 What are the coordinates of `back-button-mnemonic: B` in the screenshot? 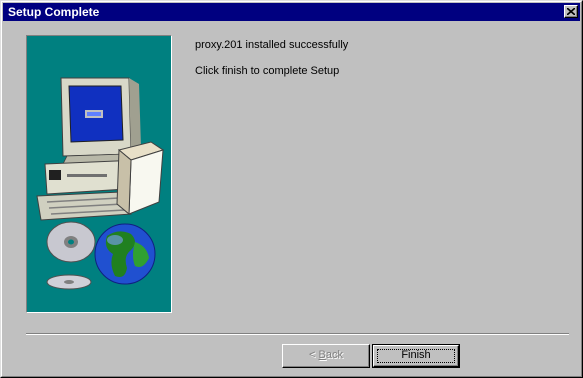 It's located at (322, 355).